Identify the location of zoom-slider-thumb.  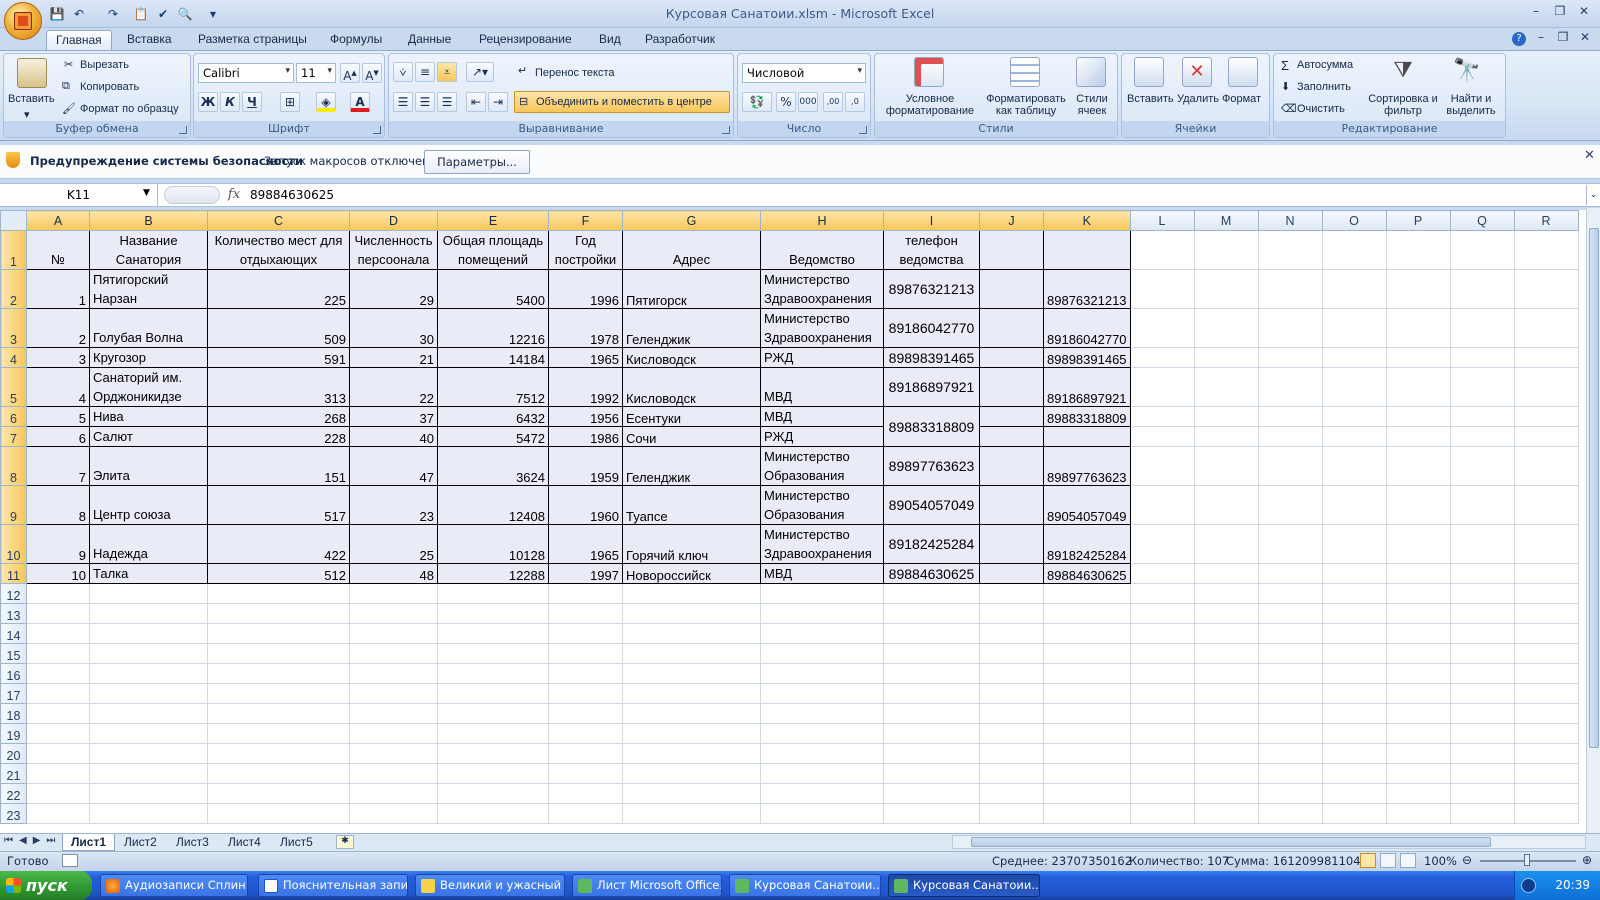
(1527, 860).